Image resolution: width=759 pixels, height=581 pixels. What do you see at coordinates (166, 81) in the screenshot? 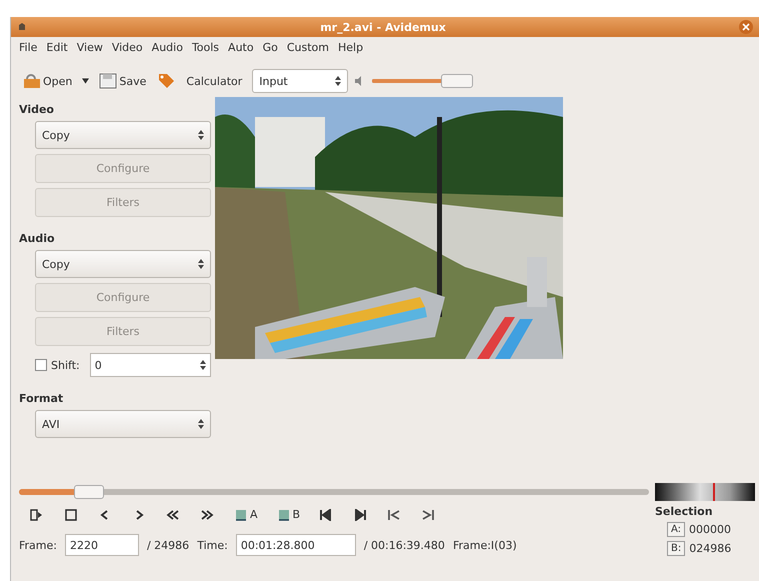
I see `tag-icon` at bounding box center [166, 81].